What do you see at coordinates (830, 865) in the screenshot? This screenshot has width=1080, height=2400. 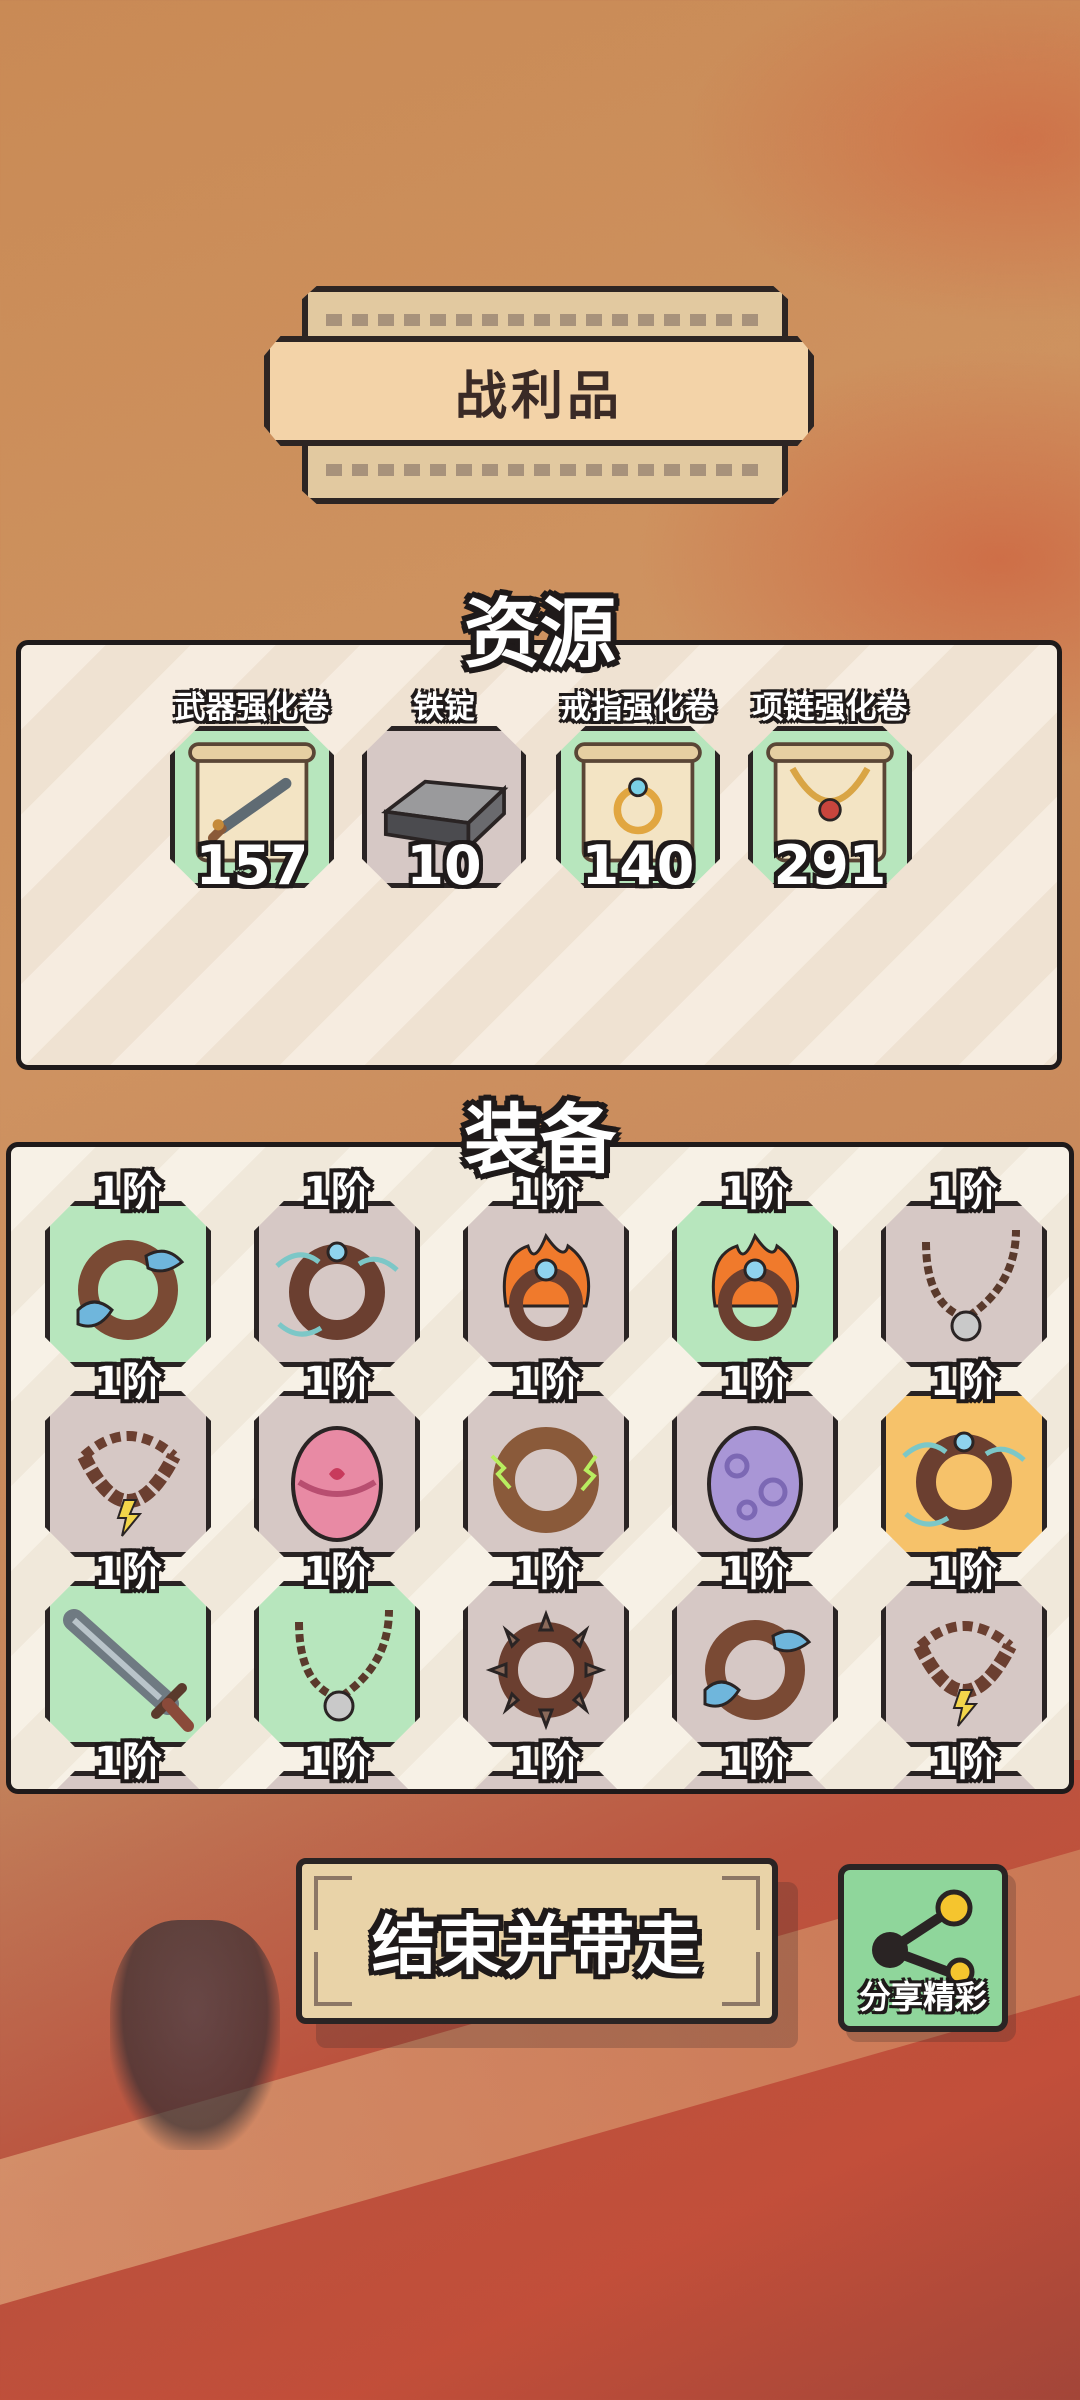 I see `resource-count: 291` at bounding box center [830, 865].